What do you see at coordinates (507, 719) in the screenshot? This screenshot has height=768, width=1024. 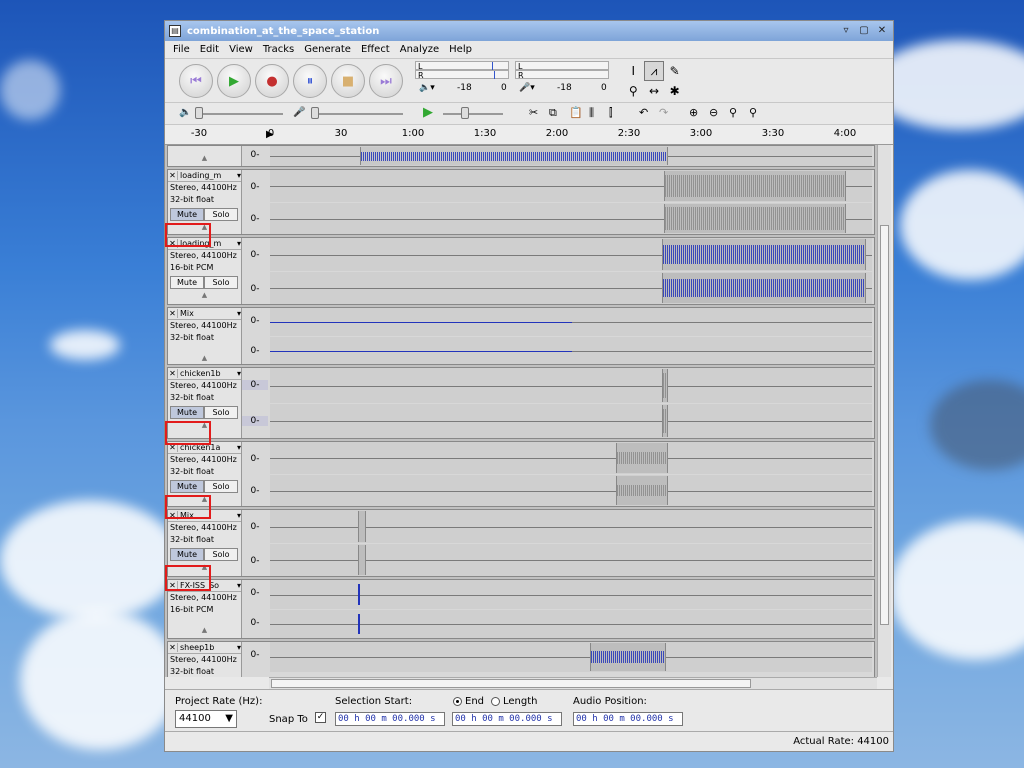 I see `selection-end-field: 00 h 00 m 00.000 s` at bounding box center [507, 719].